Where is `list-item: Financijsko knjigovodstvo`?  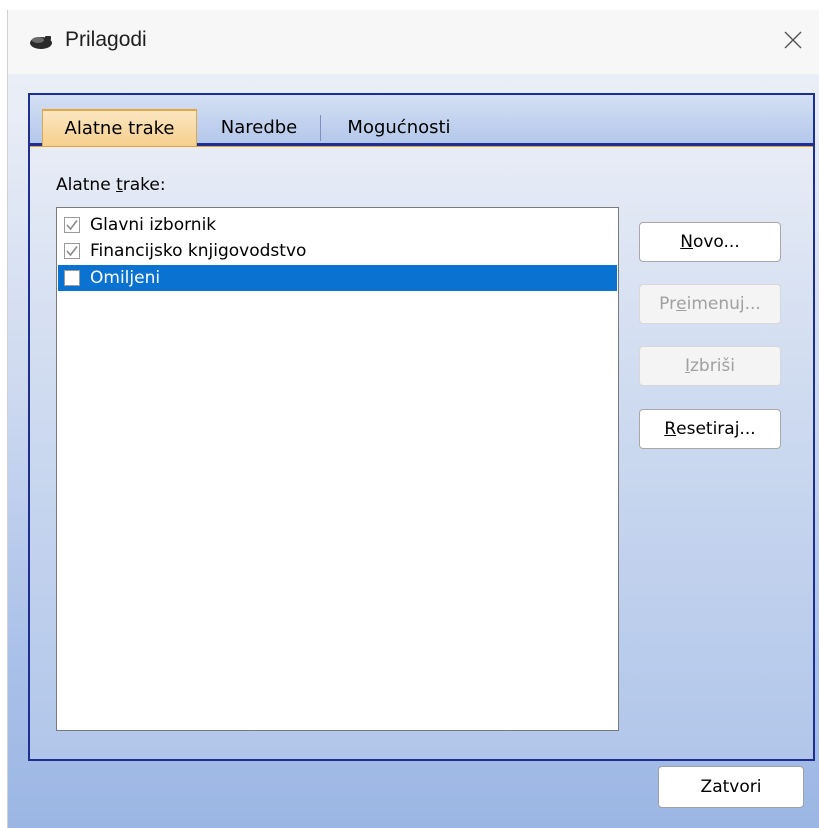
list-item: Financijsko knjigovodstvo is located at coordinates (337, 251).